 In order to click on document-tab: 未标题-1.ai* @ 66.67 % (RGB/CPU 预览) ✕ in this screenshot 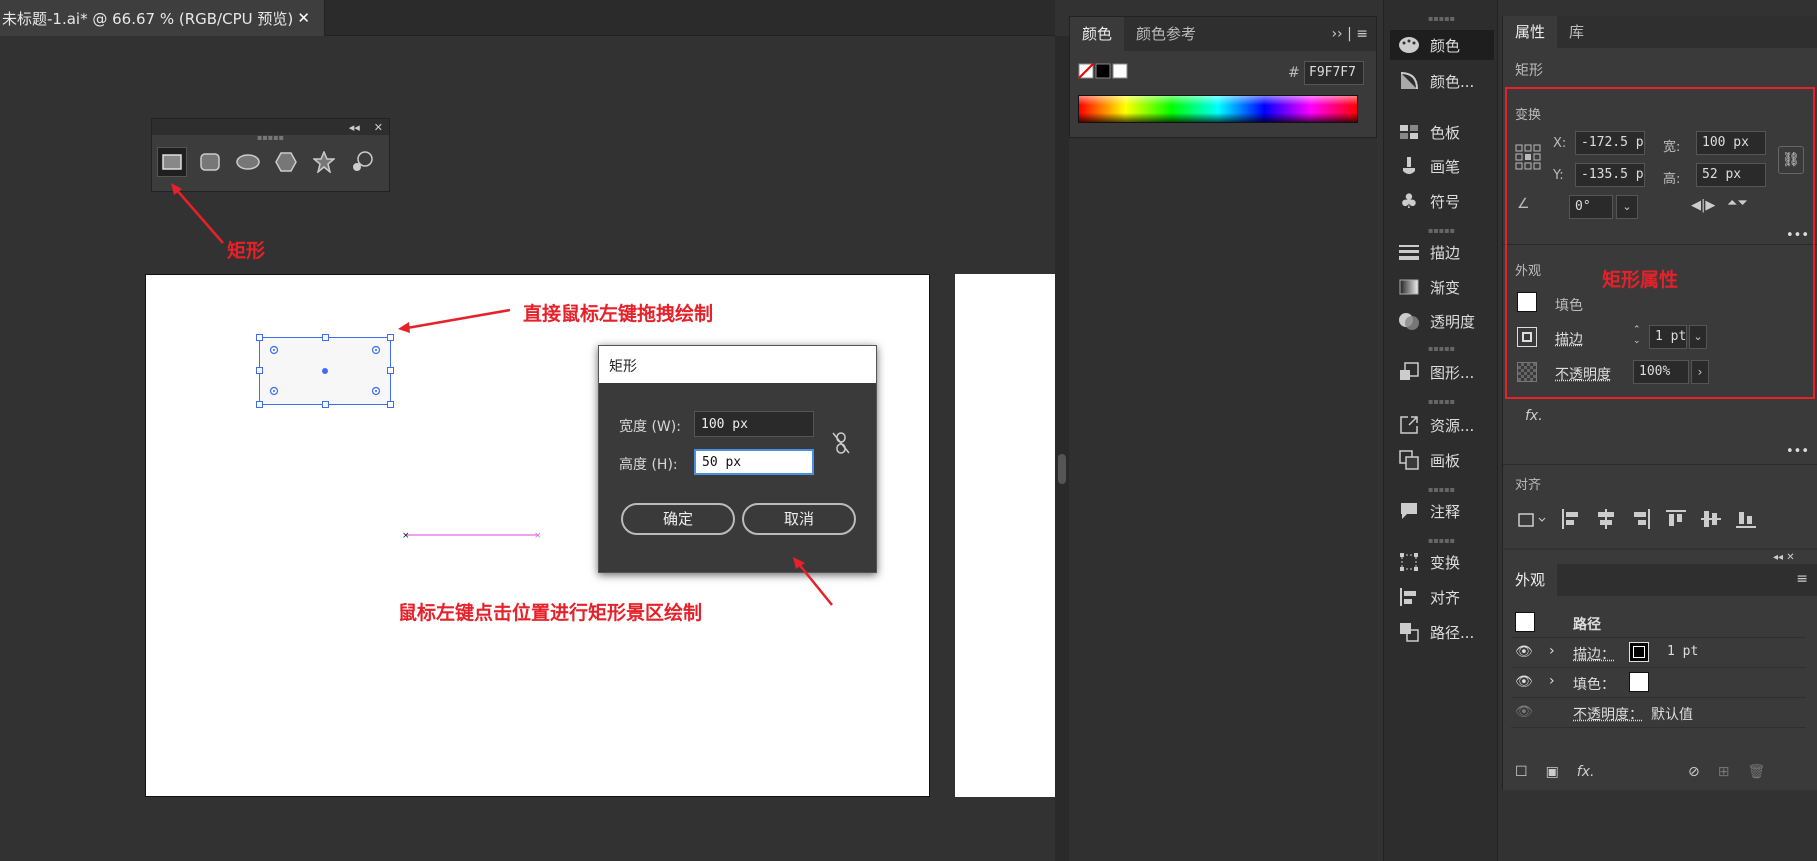, I will do `click(162, 18)`.